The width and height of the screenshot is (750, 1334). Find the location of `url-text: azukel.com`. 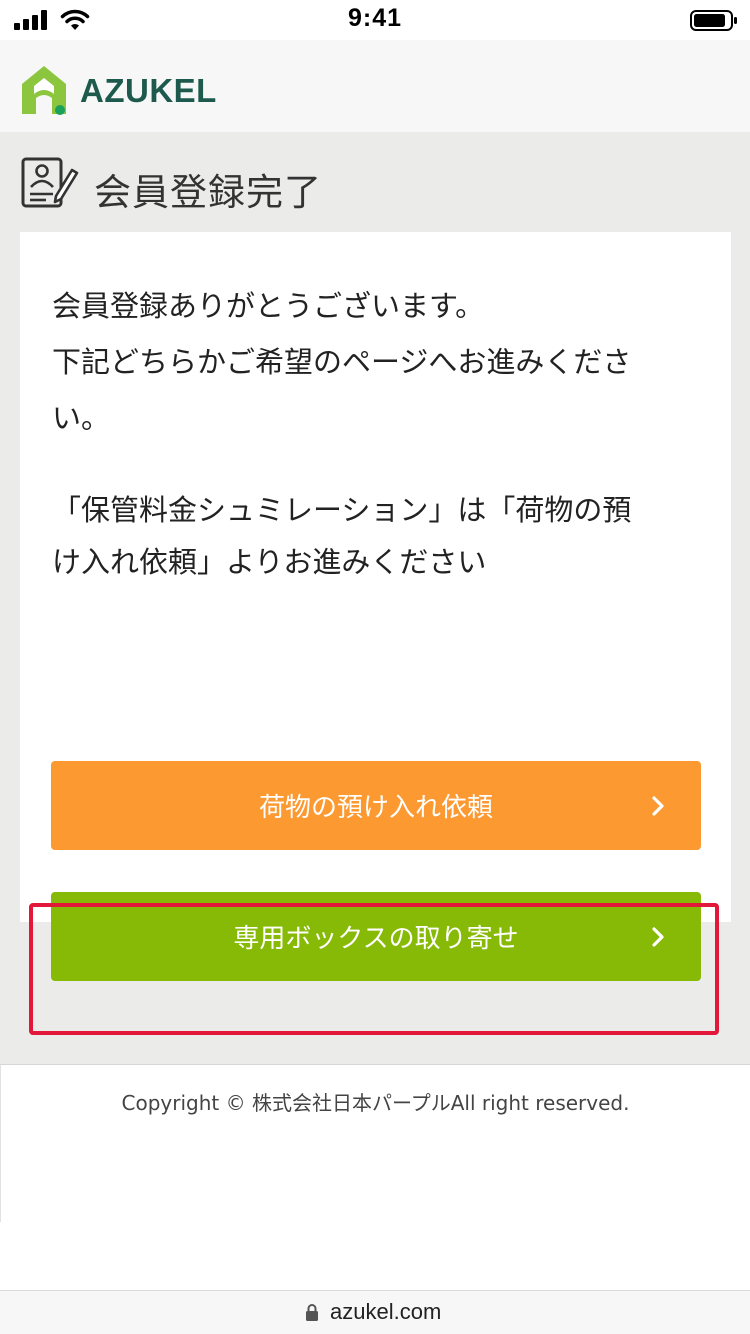

url-text: azukel.com is located at coordinates (386, 1311).